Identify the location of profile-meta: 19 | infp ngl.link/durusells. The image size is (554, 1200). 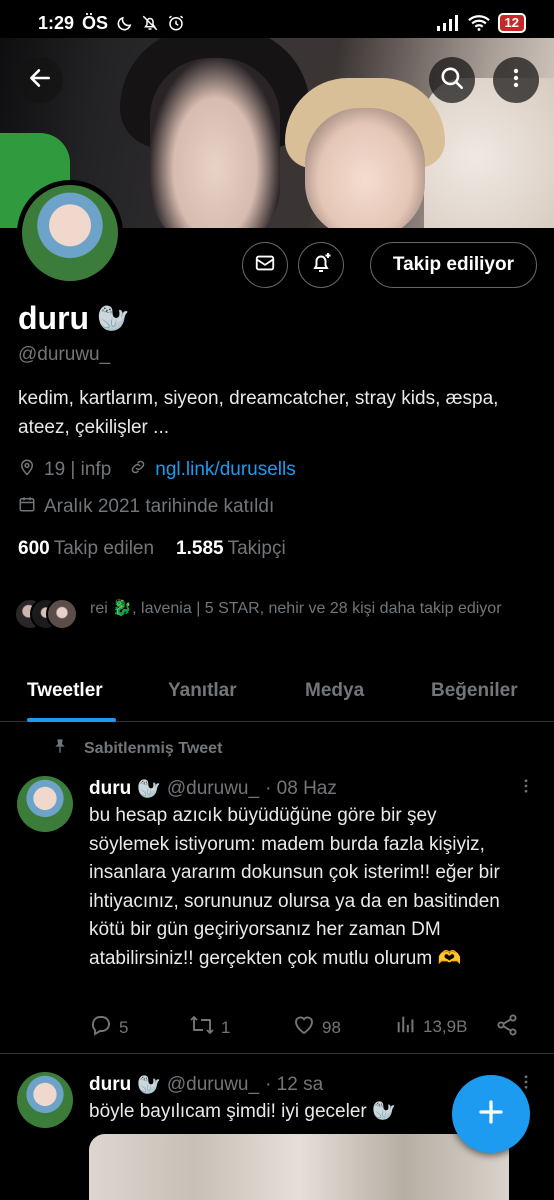
(157, 470).